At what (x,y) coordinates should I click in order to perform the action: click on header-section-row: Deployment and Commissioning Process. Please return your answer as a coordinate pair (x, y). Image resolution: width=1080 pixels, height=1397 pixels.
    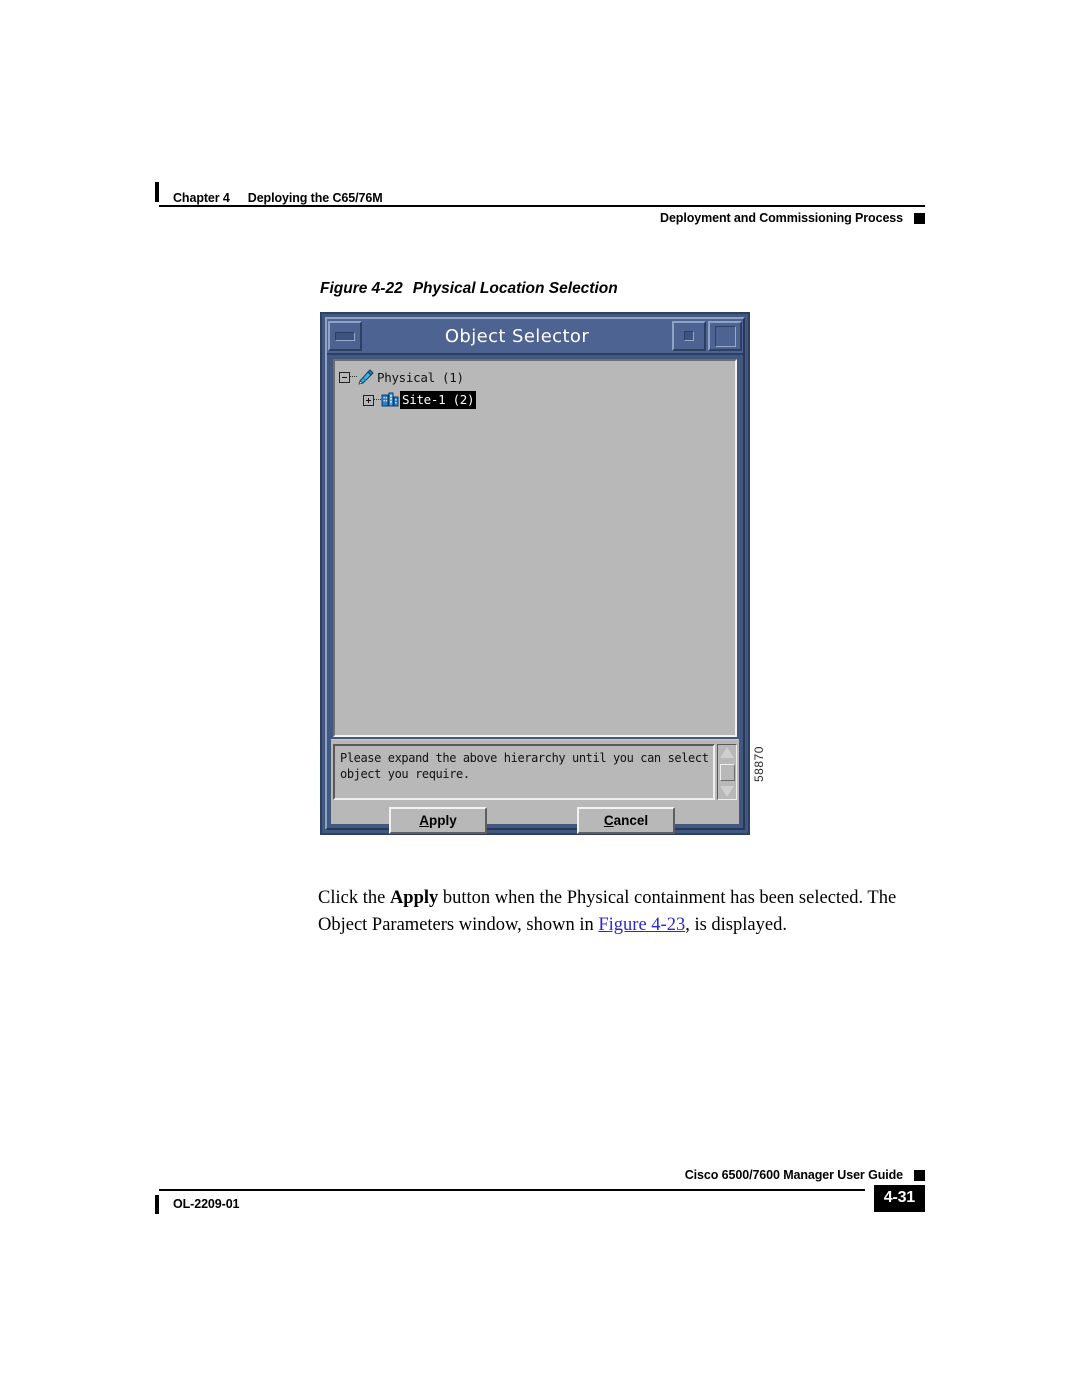
    Looking at the image, I should click on (792, 218).